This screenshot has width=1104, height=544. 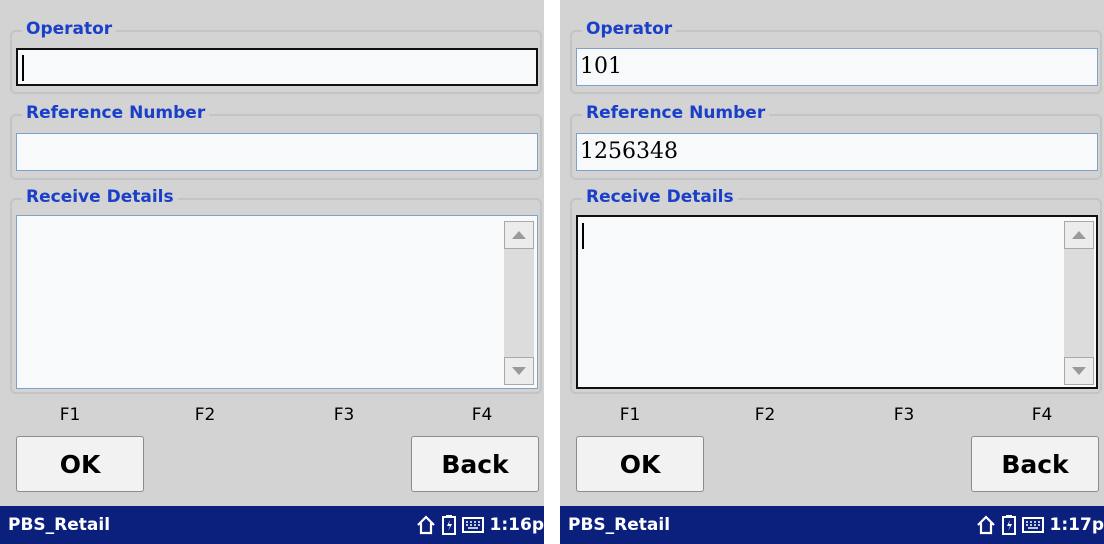 I want to click on operator-input: 101, so click(x=837, y=67).